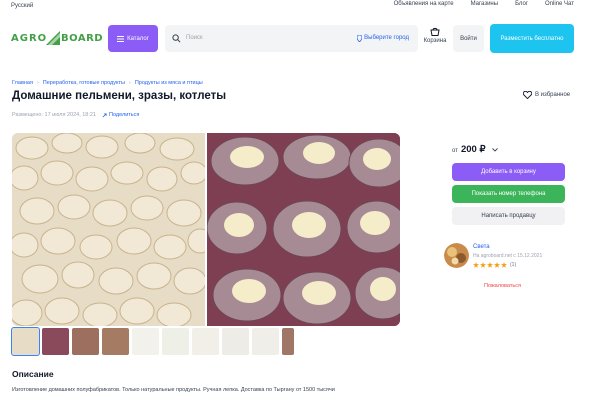  I want to click on complain-link: Пожаловаться, so click(502, 286).